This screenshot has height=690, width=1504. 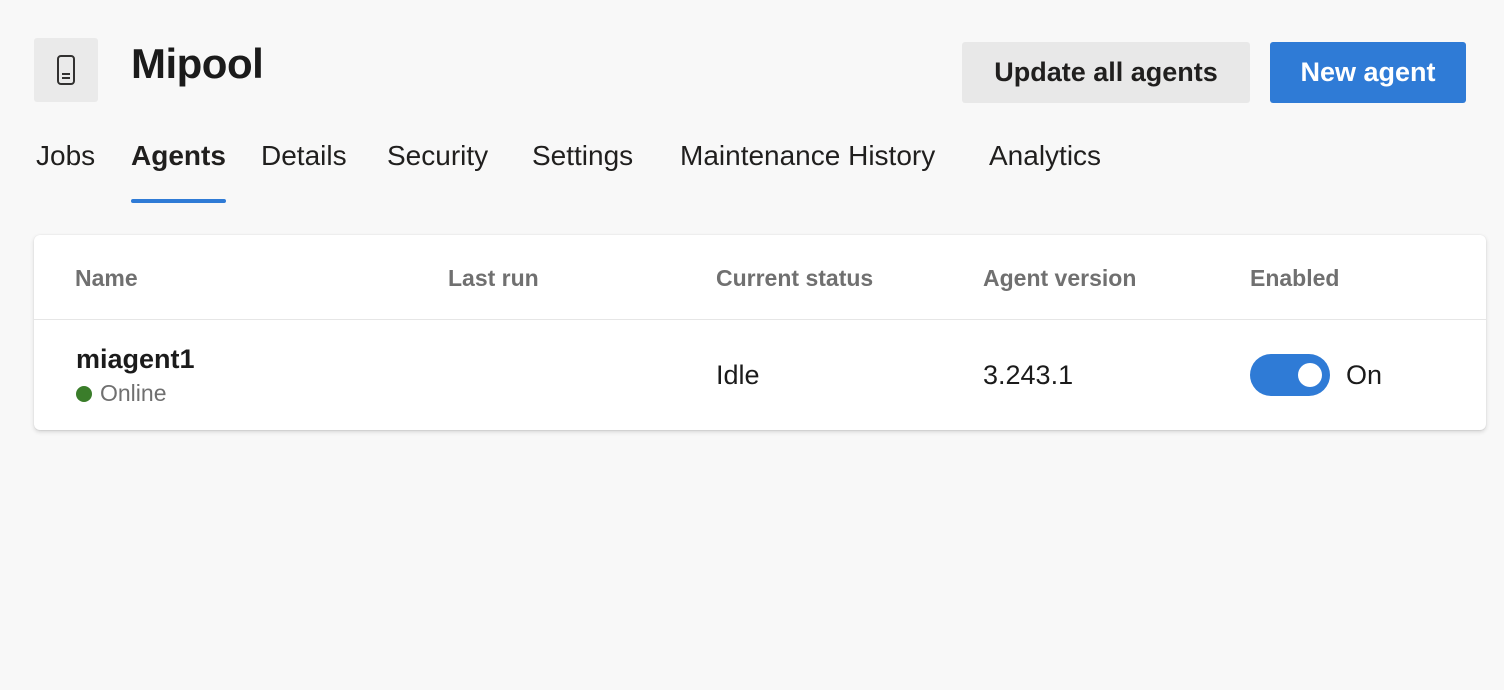 I want to click on update-all-agents-button: Update all agents, so click(x=1106, y=72).